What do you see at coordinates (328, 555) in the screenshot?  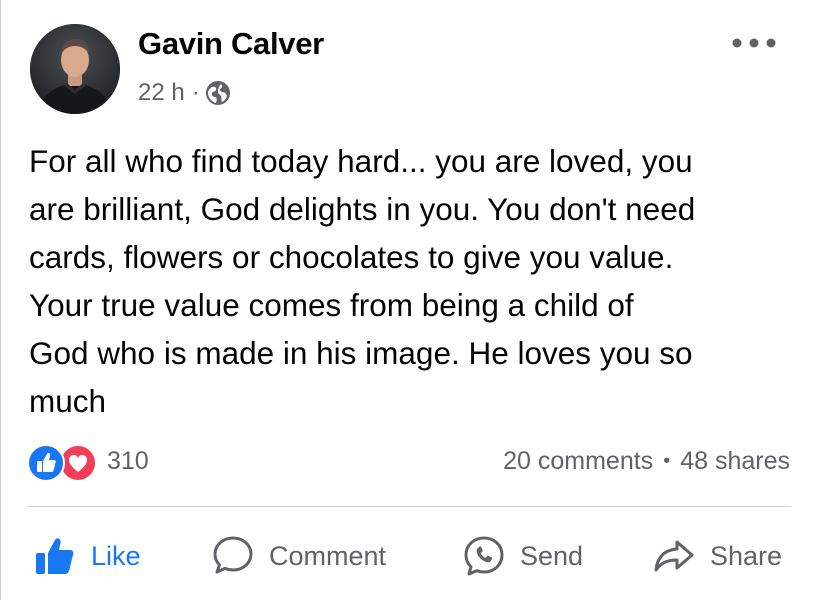 I see `comment-label: Comment` at bounding box center [328, 555].